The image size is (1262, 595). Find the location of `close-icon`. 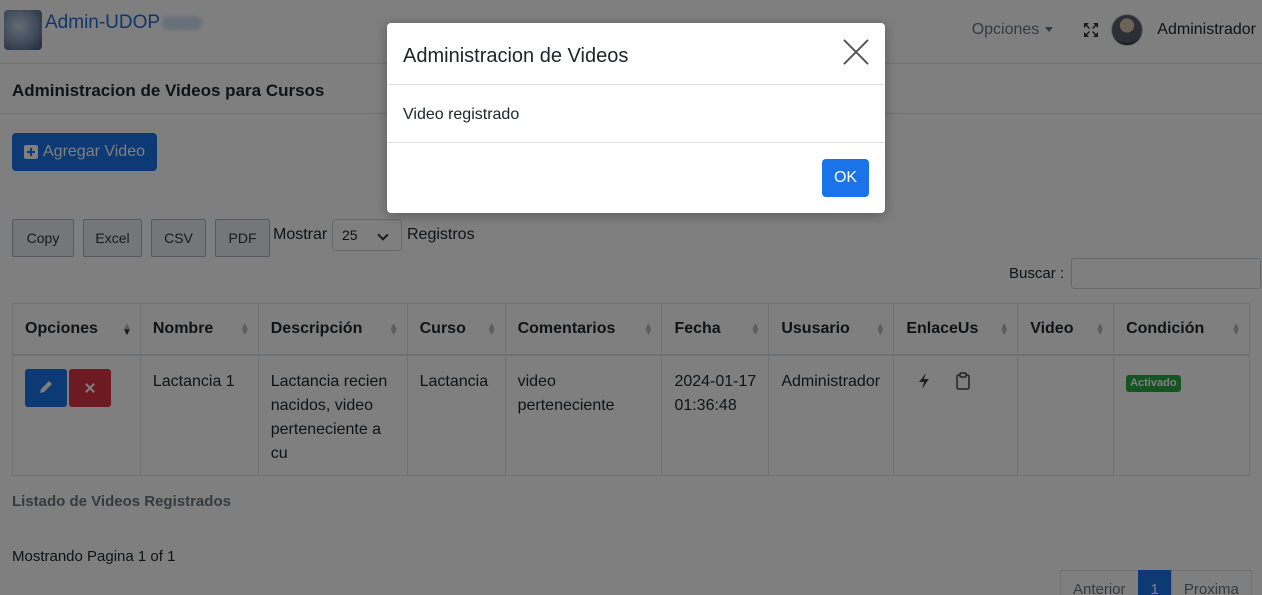

close-icon is located at coordinates (856, 52).